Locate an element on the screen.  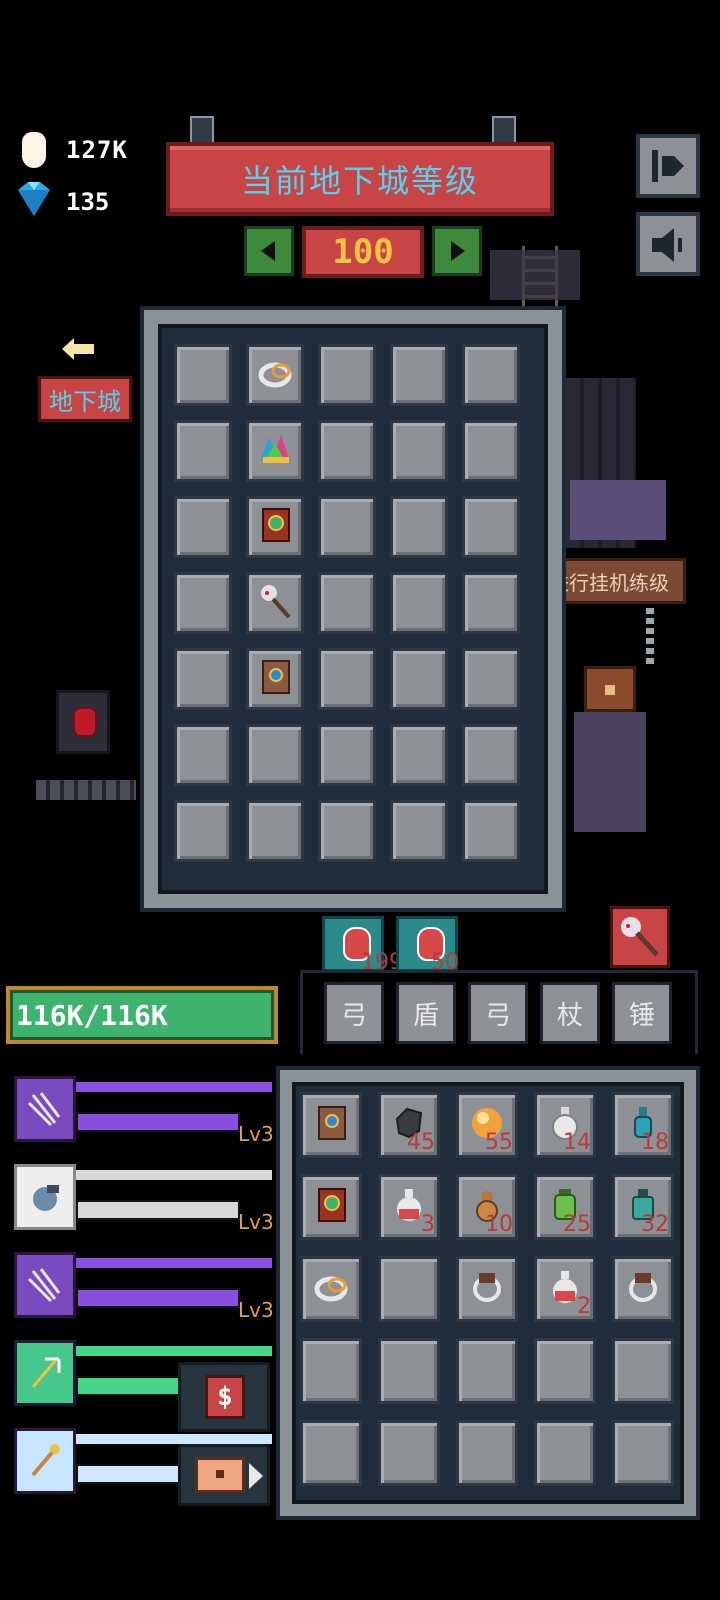
dollar-icon: $ is located at coordinates (225, 1397).